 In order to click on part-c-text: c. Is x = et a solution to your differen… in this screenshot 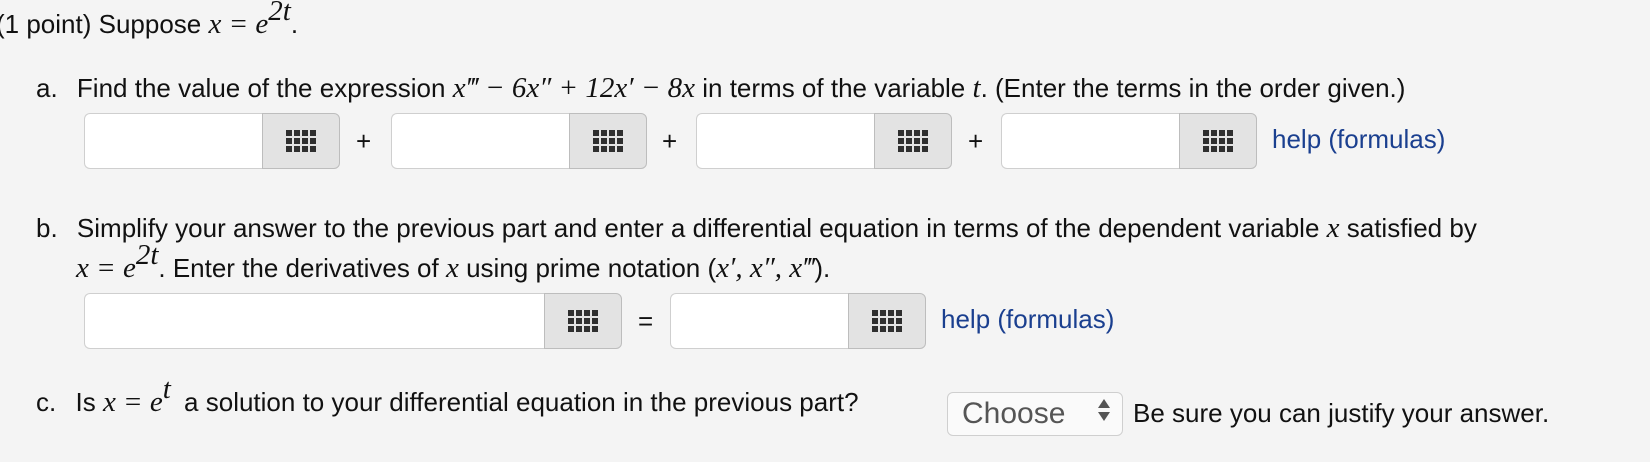, I will do `click(447, 396)`.